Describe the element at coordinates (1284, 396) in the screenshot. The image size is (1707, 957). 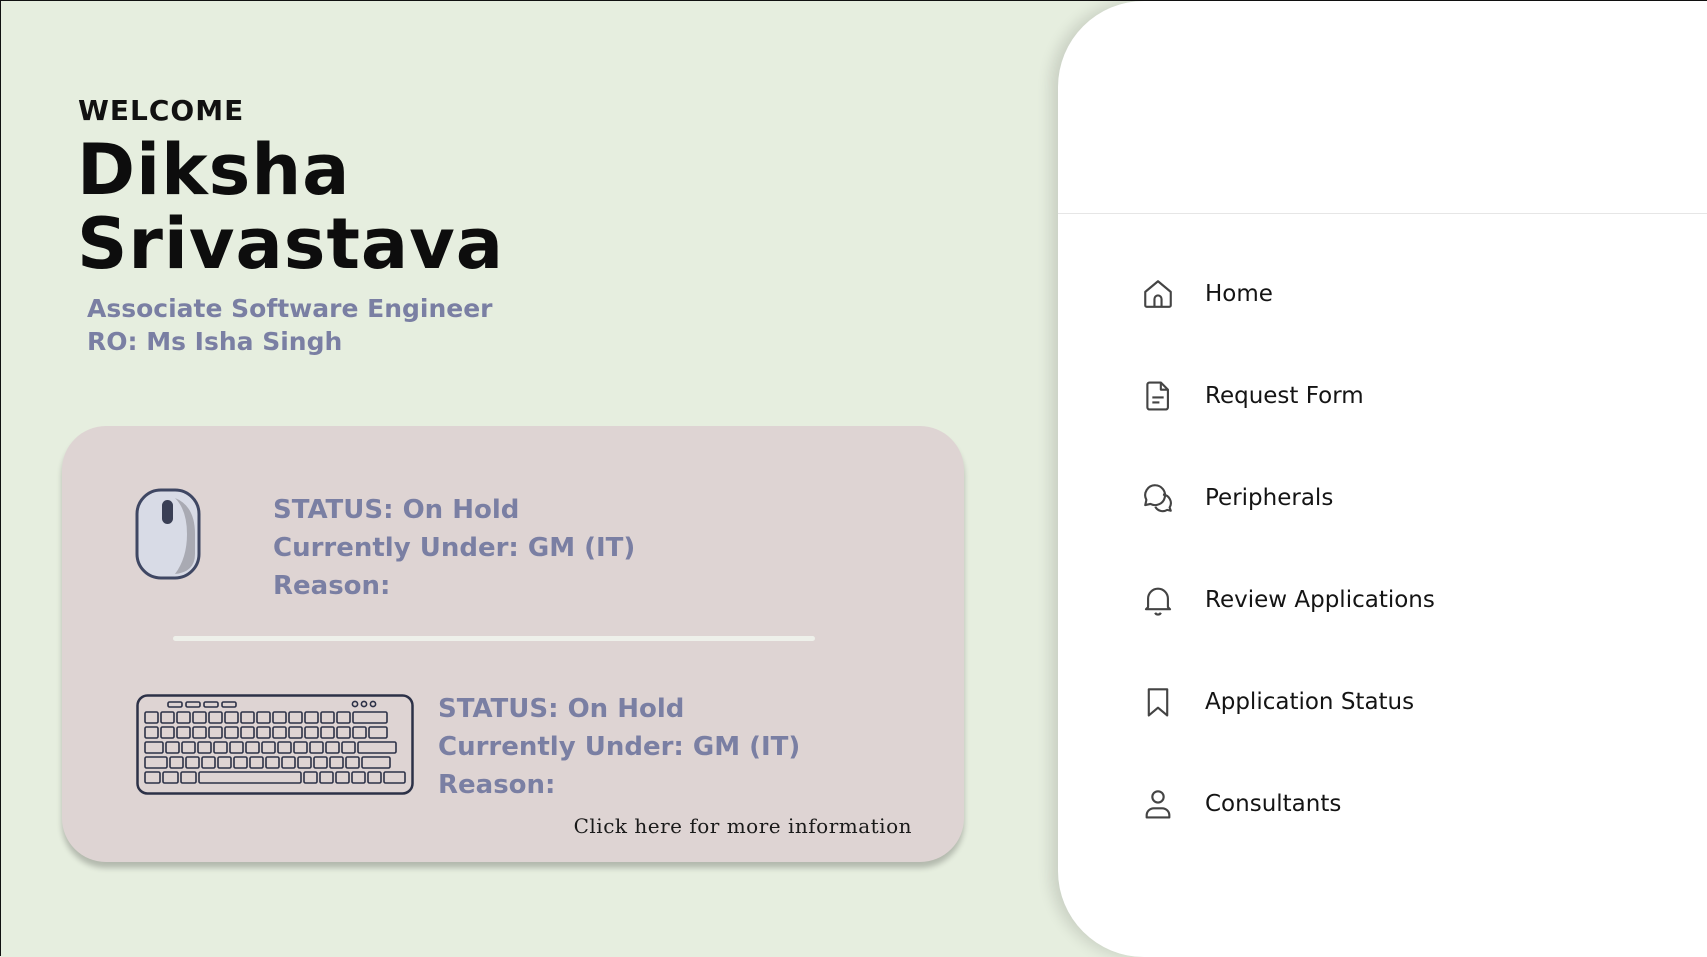
I see `nav-label: Request Form` at that location.